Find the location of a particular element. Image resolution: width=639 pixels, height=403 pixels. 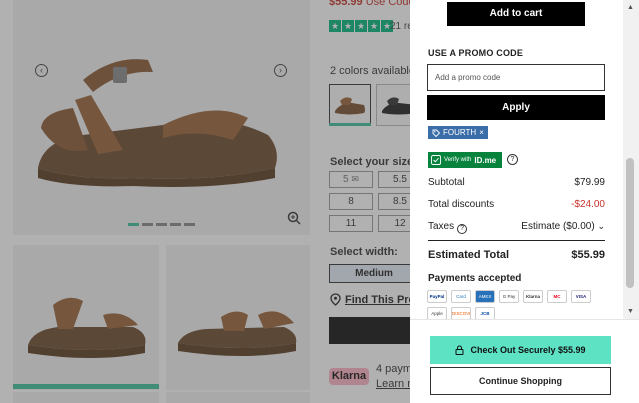

tag-icon is located at coordinates (436, 133).